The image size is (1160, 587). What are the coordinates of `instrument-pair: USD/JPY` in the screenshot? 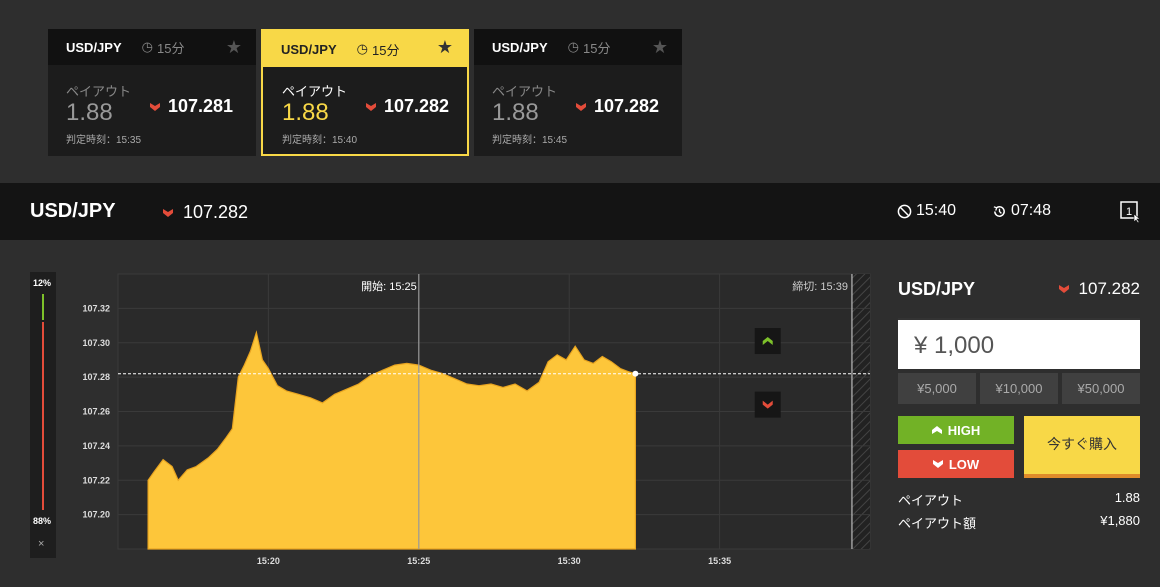 It's located at (73, 211).